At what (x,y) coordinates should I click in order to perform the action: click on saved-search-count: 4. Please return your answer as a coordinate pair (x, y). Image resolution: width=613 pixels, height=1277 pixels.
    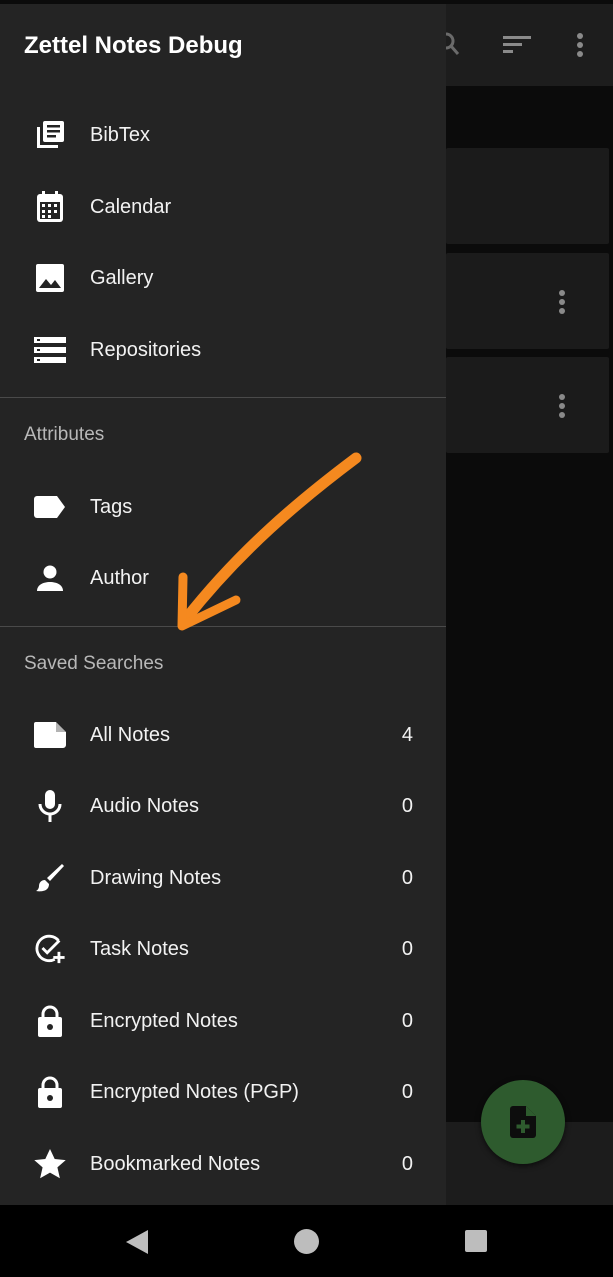
    Looking at the image, I should click on (407, 734).